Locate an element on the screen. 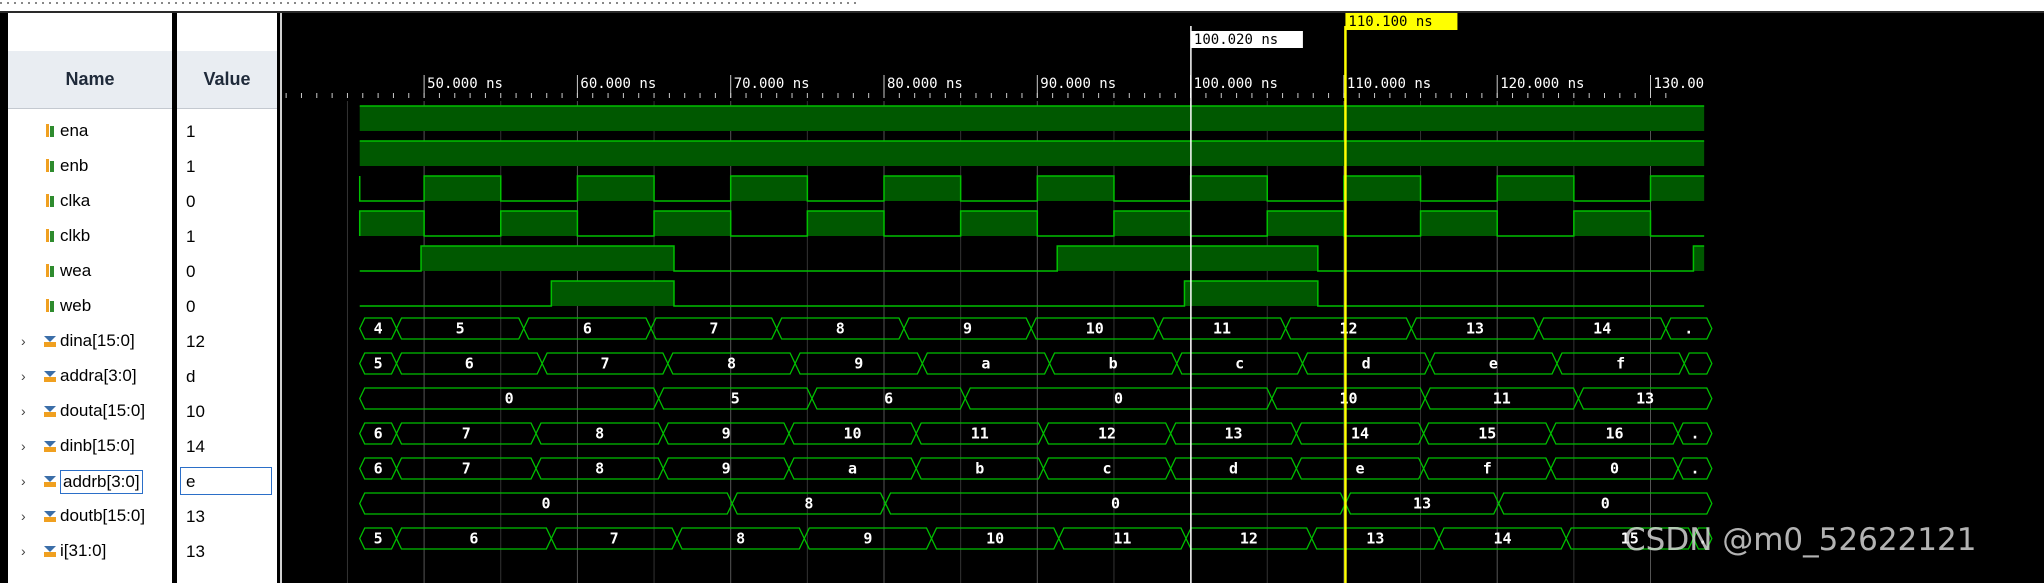 Image resolution: width=2044 pixels, height=583 pixels. bus-value-label: 15 is located at coordinates (1487, 434).